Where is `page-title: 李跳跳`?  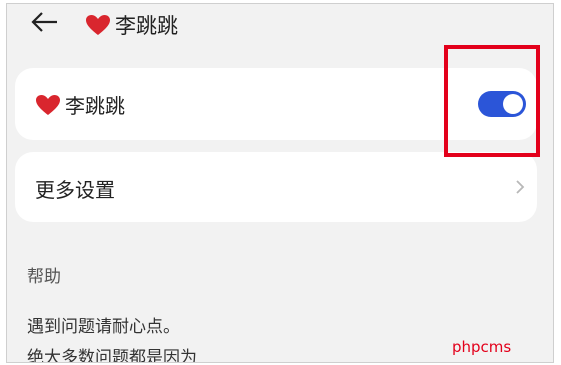 page-title: 李跳跳 is located at coordinates (131, 25).